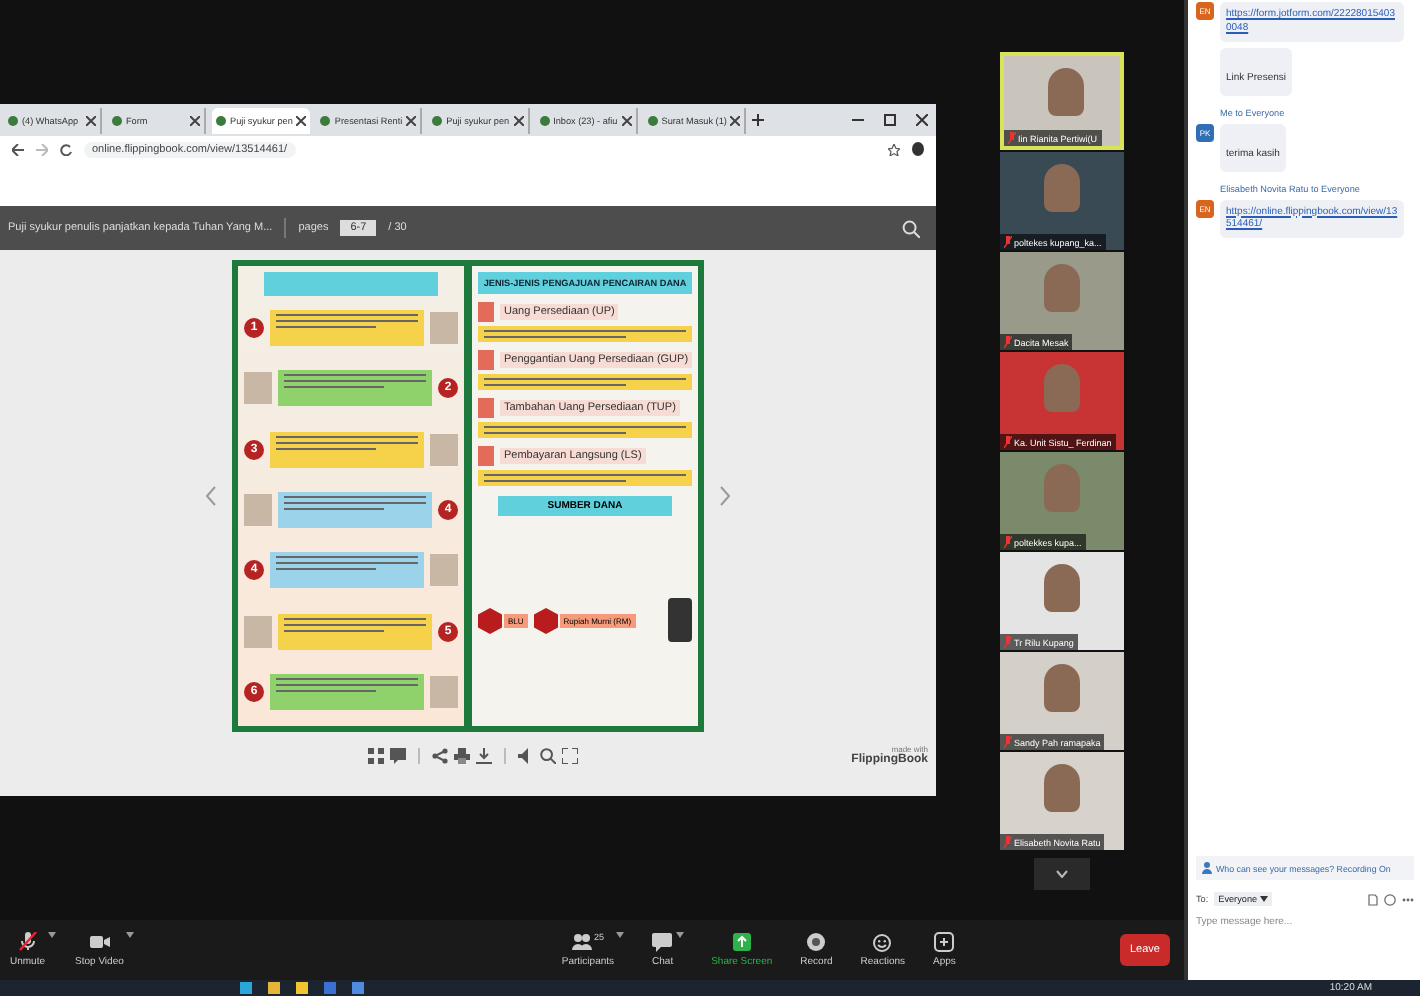 The height and width of the screenshot is (996, 1420). I want to click on speaker-icon, so click(526, 755).